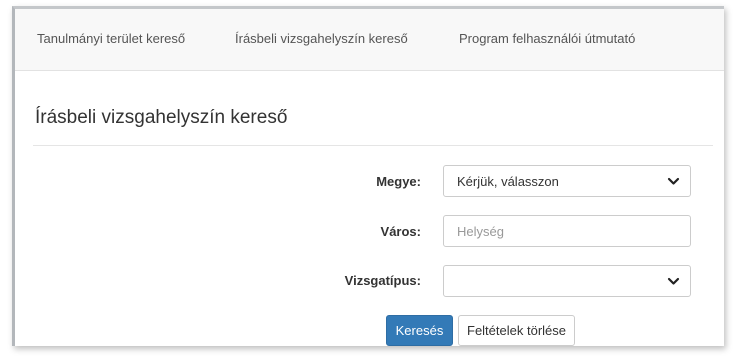 The height and width of the screenshot is (356, 733). What do you see at coordinates (321, 38) in the screenshot?
I see `nav-item-exam-location-search: Írásbeli vizsgahelyszín kereső` at bounding box center [321, 38].